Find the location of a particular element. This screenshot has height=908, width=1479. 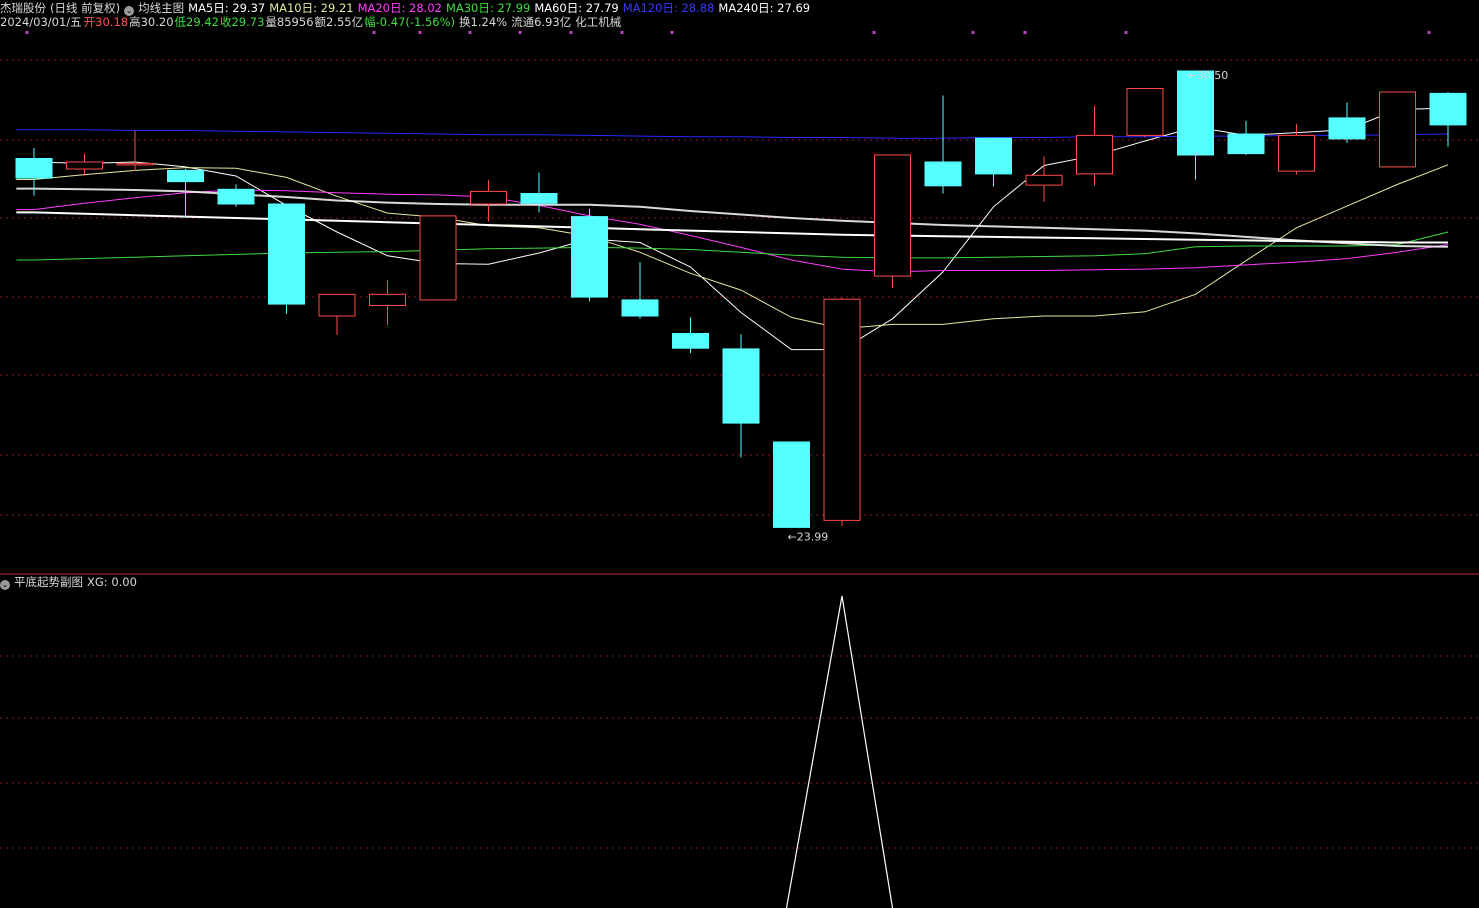

sub-chart-header: ⌄ 平底起势副图 XG: 0.00 is located at coordinates (70, 582).